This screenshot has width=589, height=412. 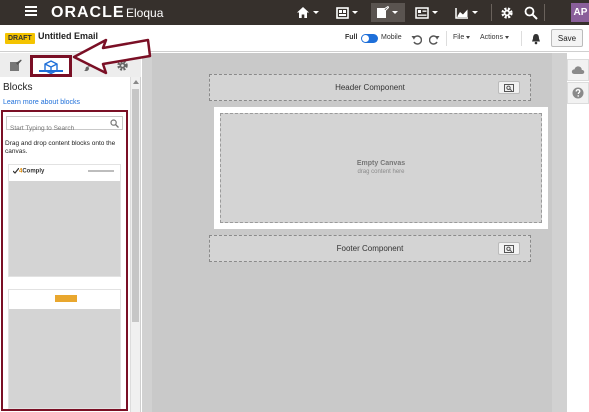 I want to click on settings-gear-icon, so click(x=507, y=12).